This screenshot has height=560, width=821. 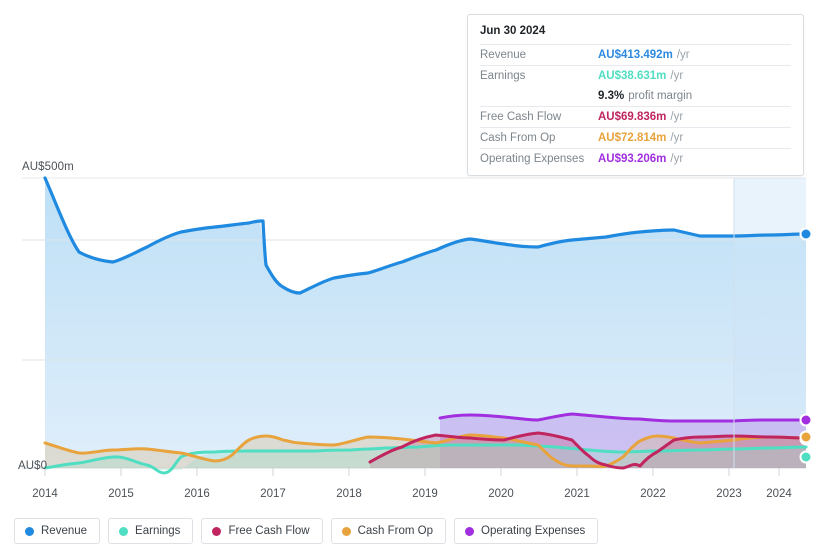 I want to click on x-axis-label-2023: 2023, so click(x=729, y=494).